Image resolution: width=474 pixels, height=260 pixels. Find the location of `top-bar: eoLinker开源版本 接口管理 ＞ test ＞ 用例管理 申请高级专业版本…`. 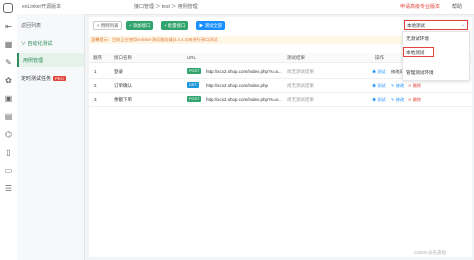

top-bar: eoLinker开源版本 接口管理 ＞ test ＞ 用例管理 申请高级专业版本… is located at coordinates (245, 7).